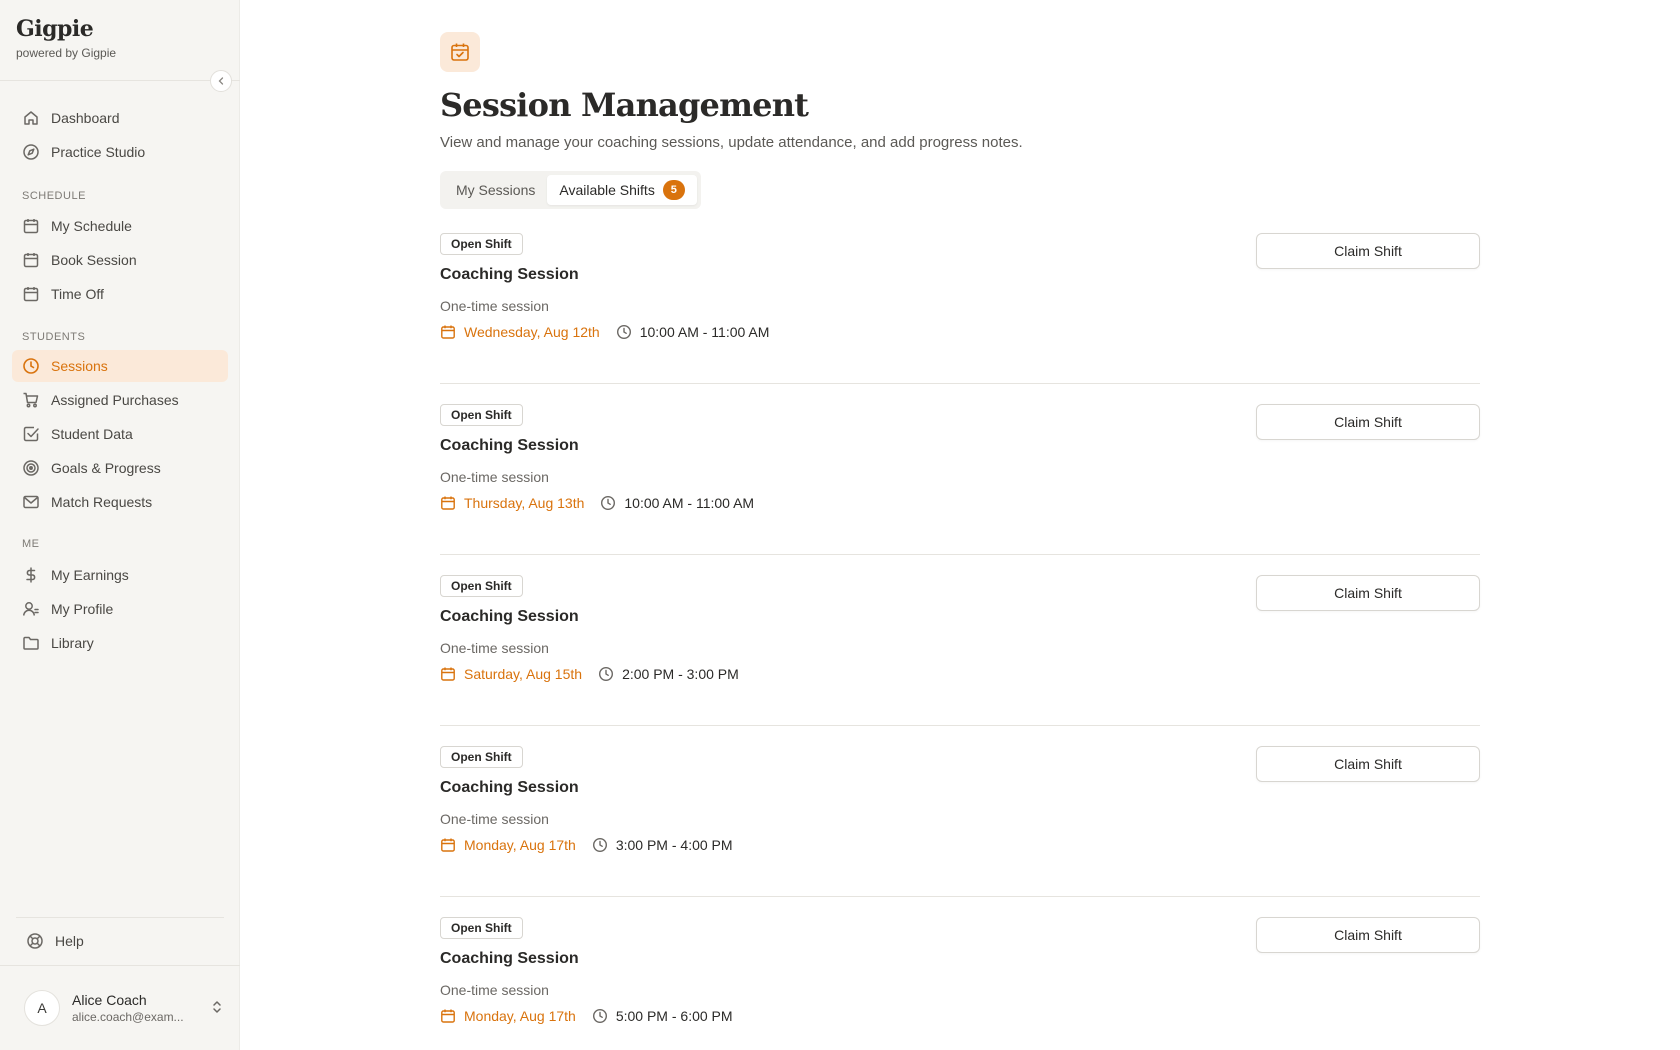 Image resolution: width=1680 pixels, height=1050 pixels. I want to click on calendar-check-icon, so click(460, 52).